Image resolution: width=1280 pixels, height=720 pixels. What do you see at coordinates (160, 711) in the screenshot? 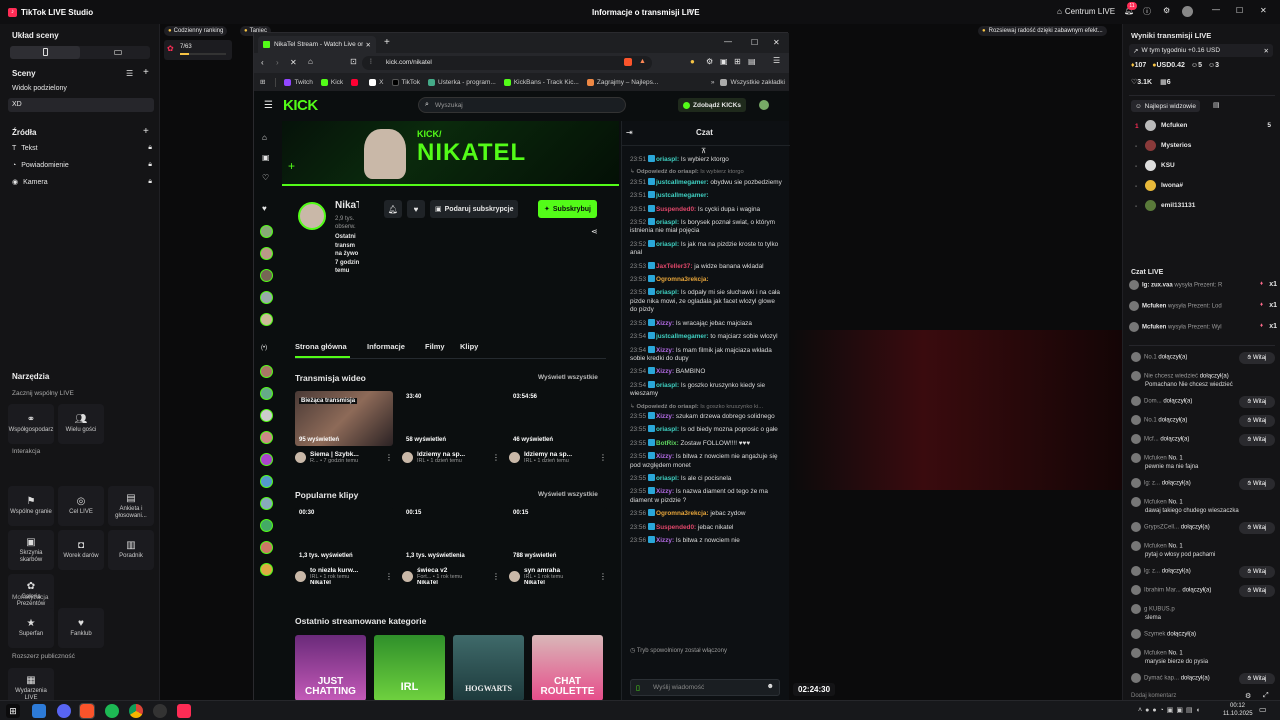
I see `obs-icon` at bounding box center [160, 711].